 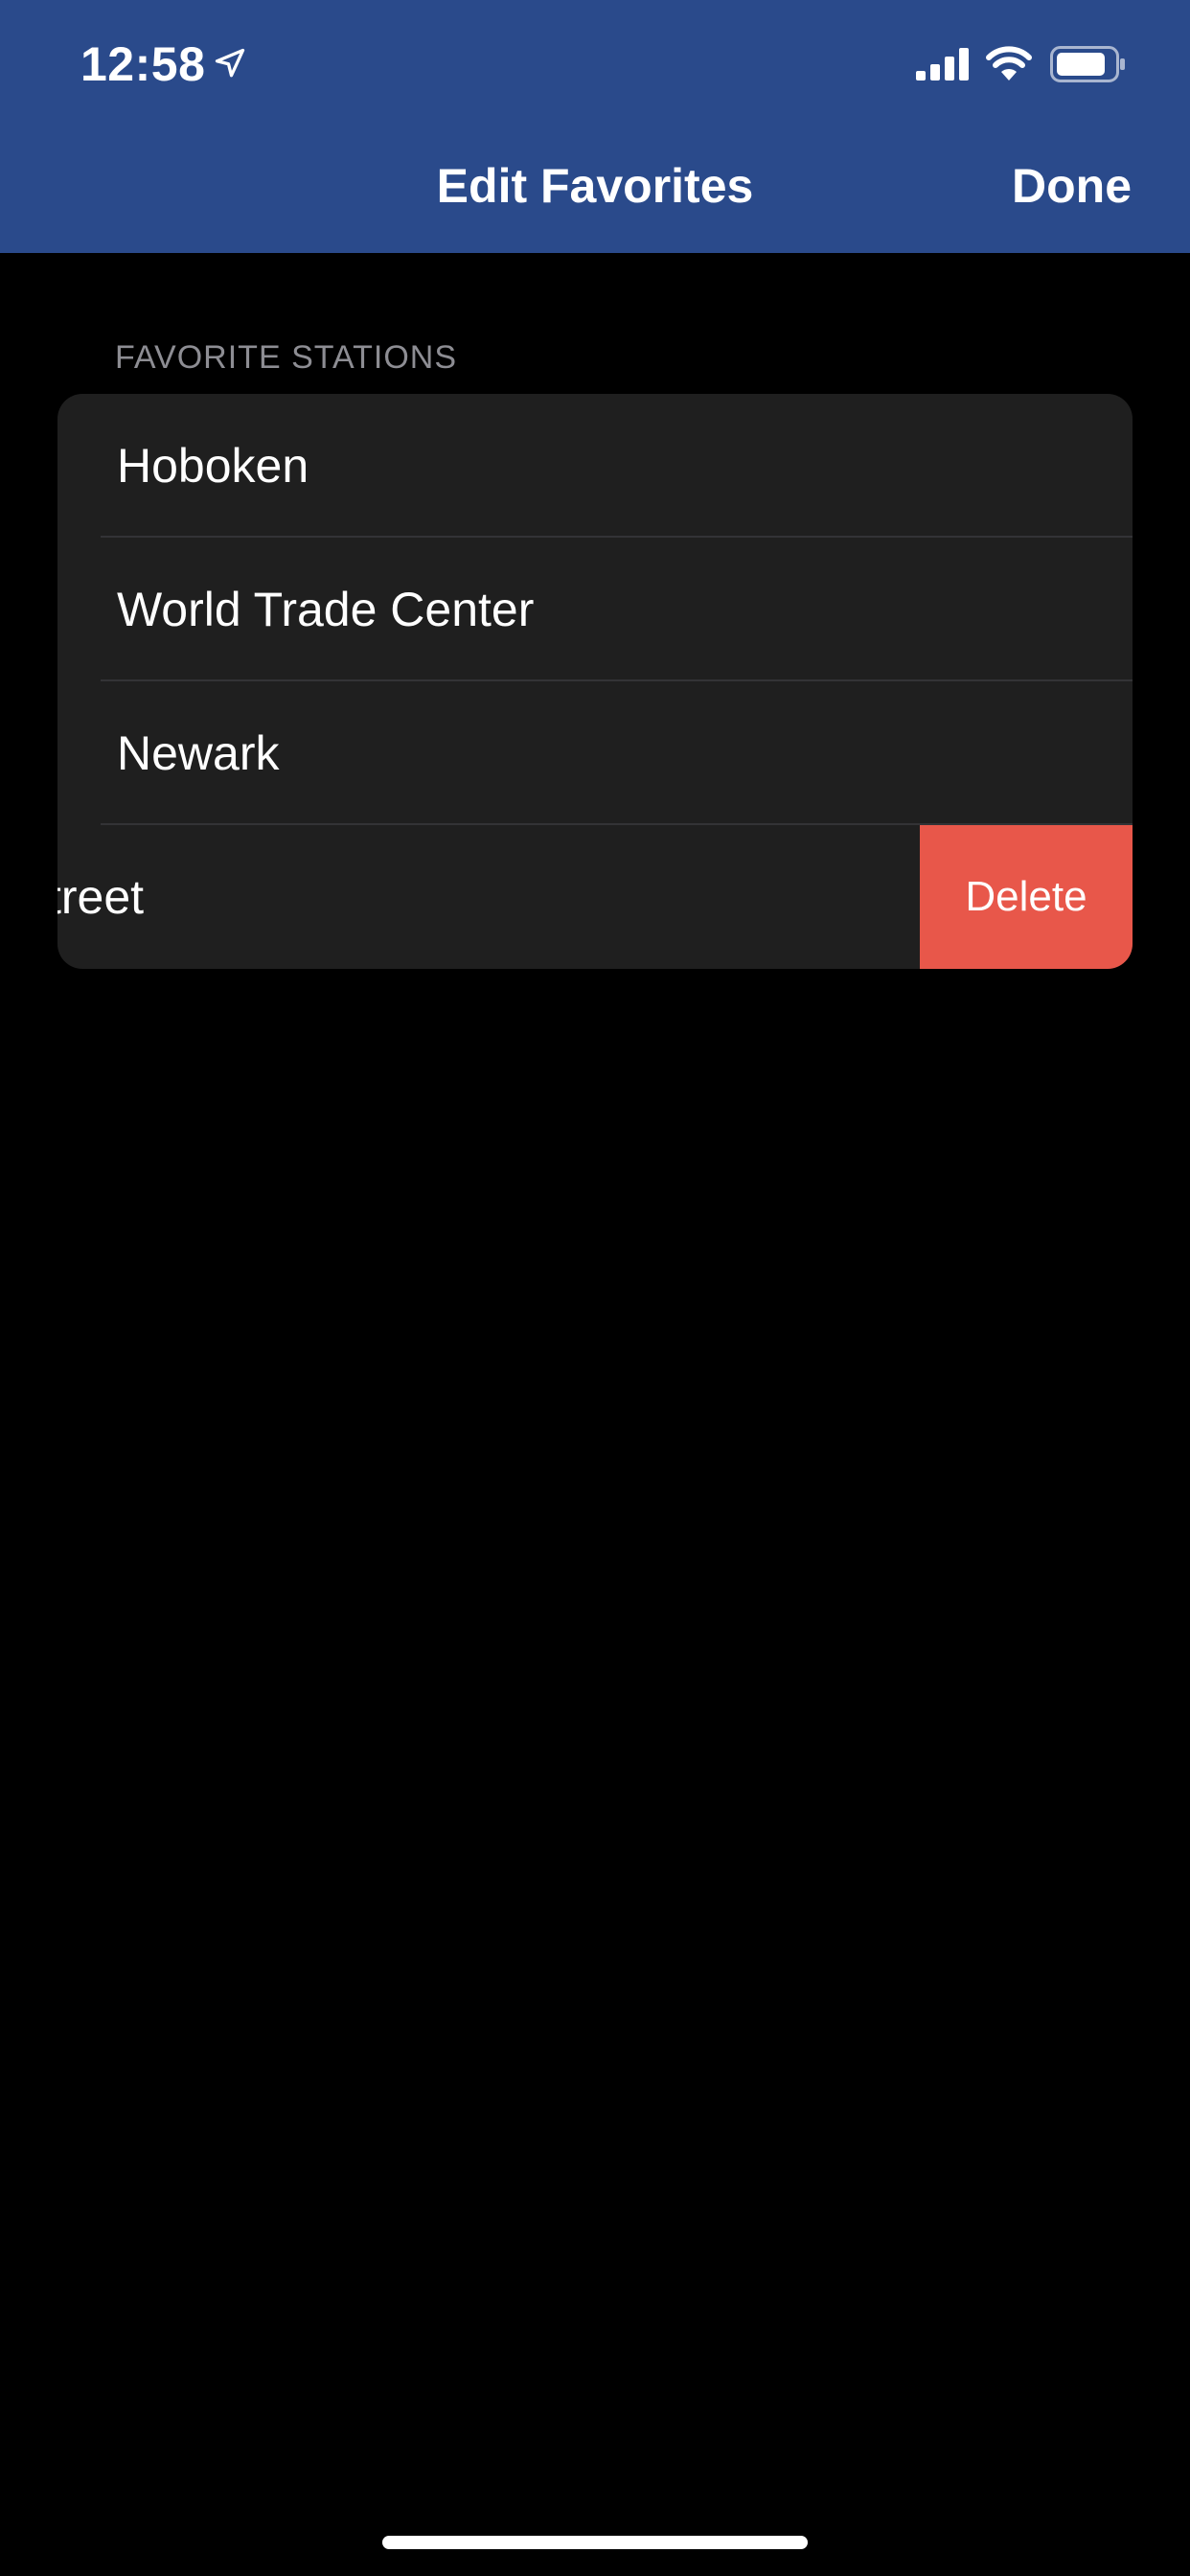 What do you see at coordinates (489, 897) in the screenshot?
I see `swiped-row-content: treet` at bounding box center [489, 897].